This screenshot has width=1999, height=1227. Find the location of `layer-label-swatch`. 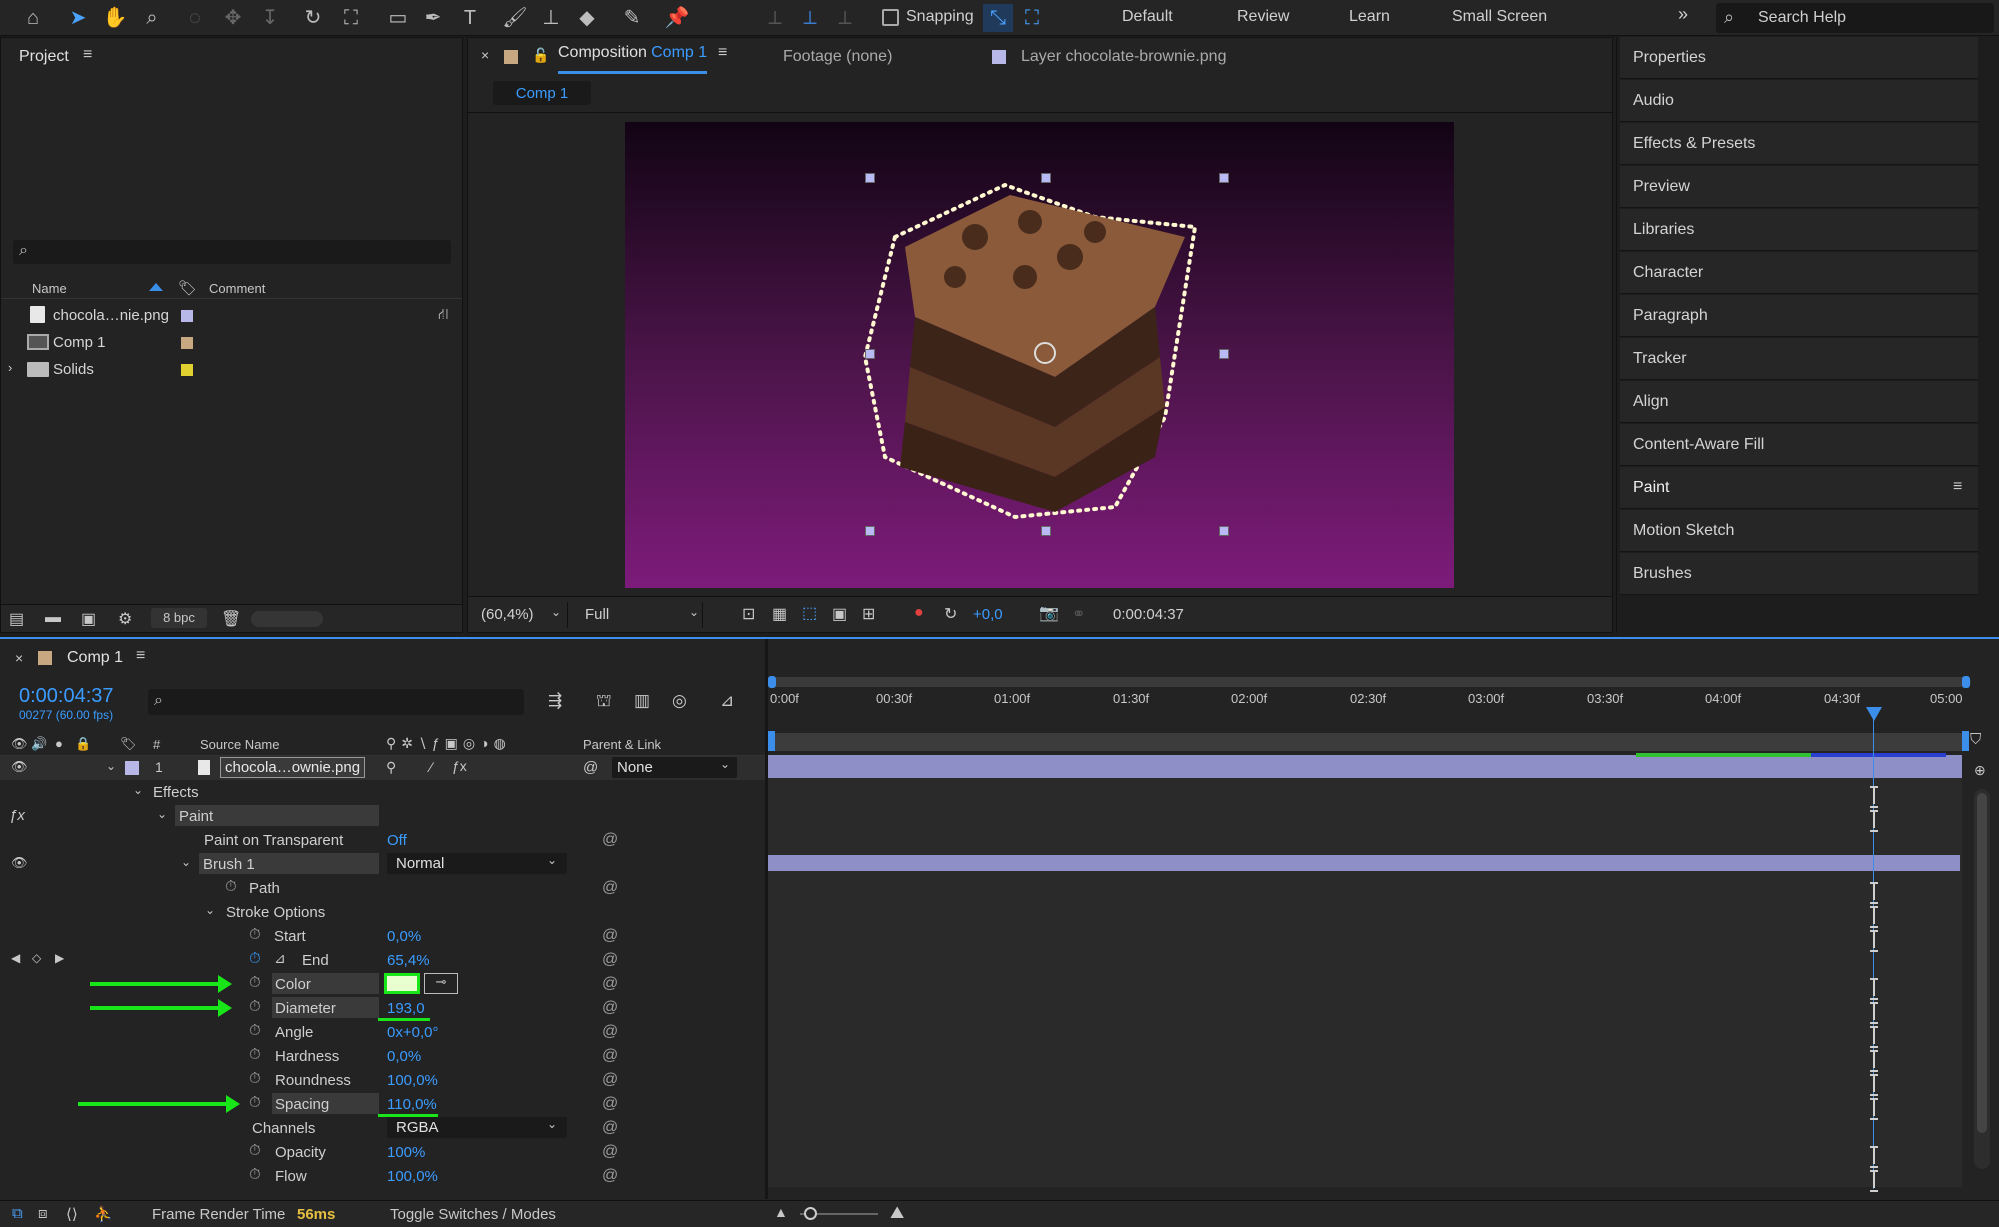

layer-label-swatch is located at coordinates (132, 768).